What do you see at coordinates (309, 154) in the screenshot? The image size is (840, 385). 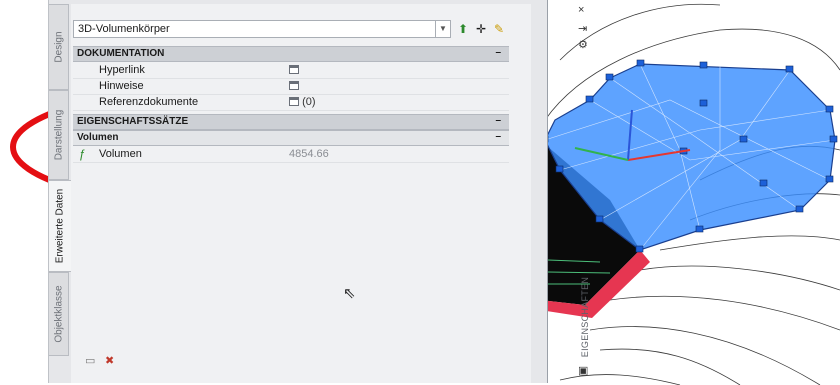 I see `row-volumen-value: 4854.66` at bounding box center [309, 154].